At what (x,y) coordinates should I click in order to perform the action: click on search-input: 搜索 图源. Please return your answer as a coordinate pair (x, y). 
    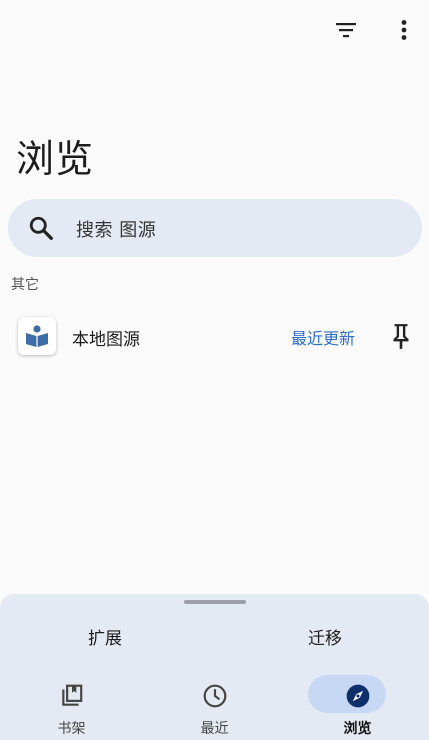
    Looking at the image, I should click on (116, 229).